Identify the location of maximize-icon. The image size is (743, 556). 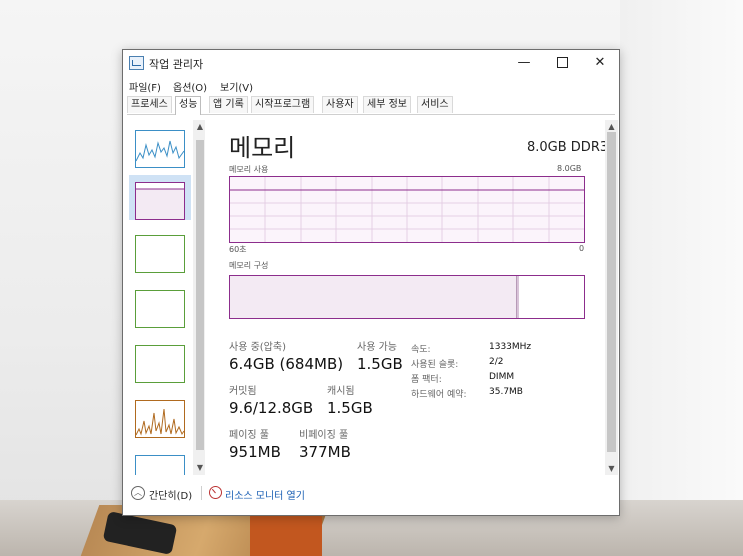
(562, 62).